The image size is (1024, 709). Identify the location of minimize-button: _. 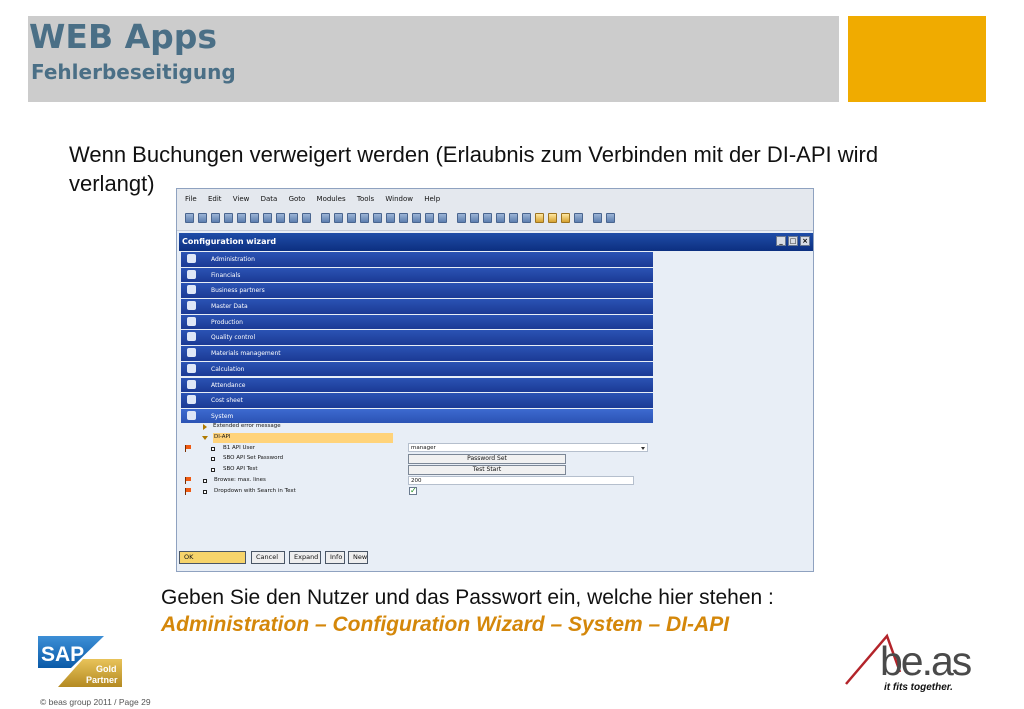
(781, 241).